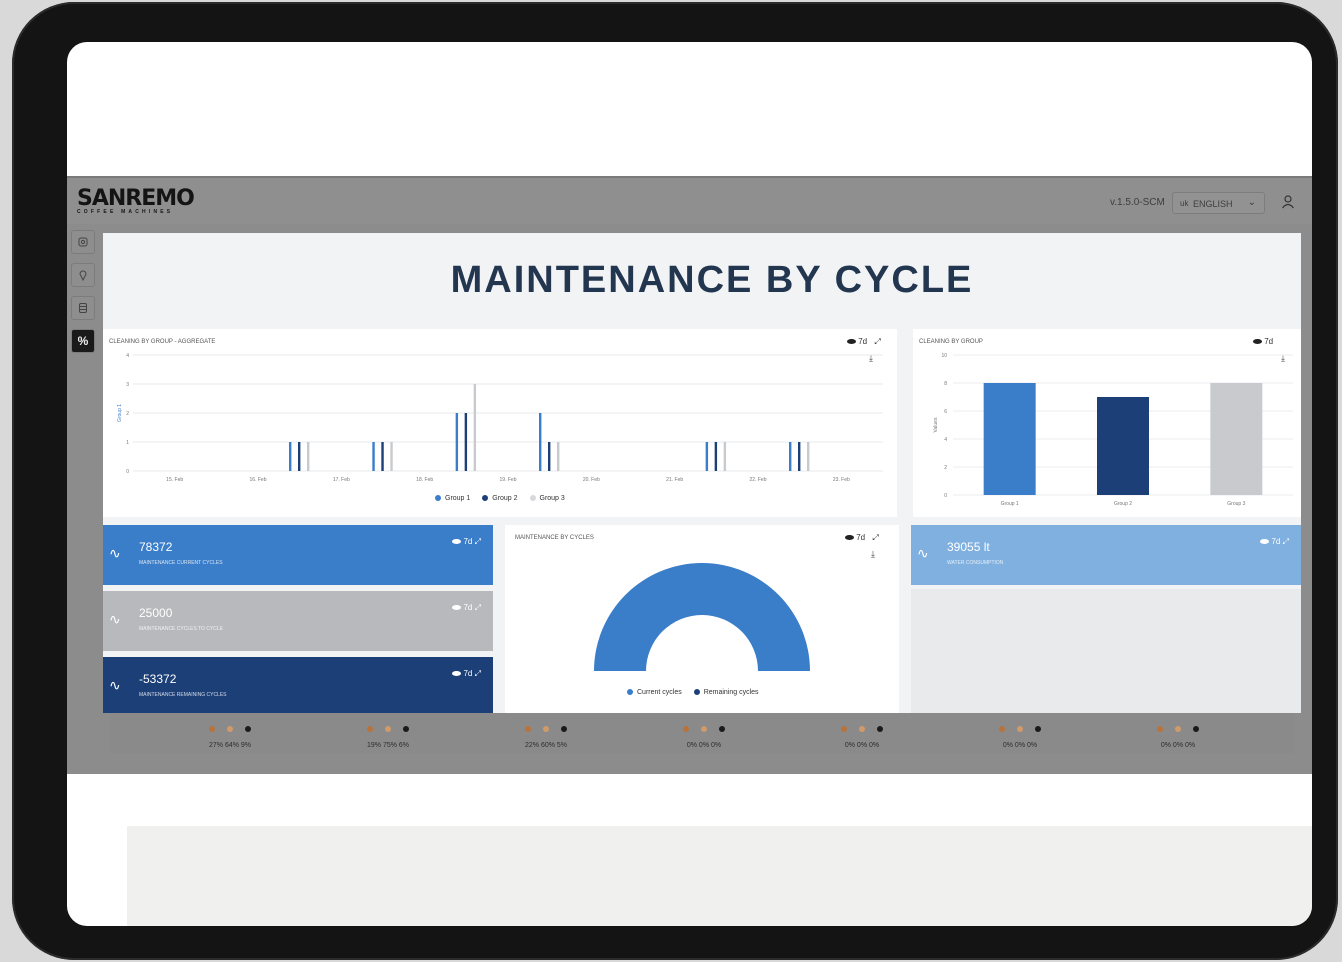 This screenshot has width=1342, height=962. Describe the element at coordinates (552, 498) in the screenshot. I see `legend-label: Group 3` at that location.